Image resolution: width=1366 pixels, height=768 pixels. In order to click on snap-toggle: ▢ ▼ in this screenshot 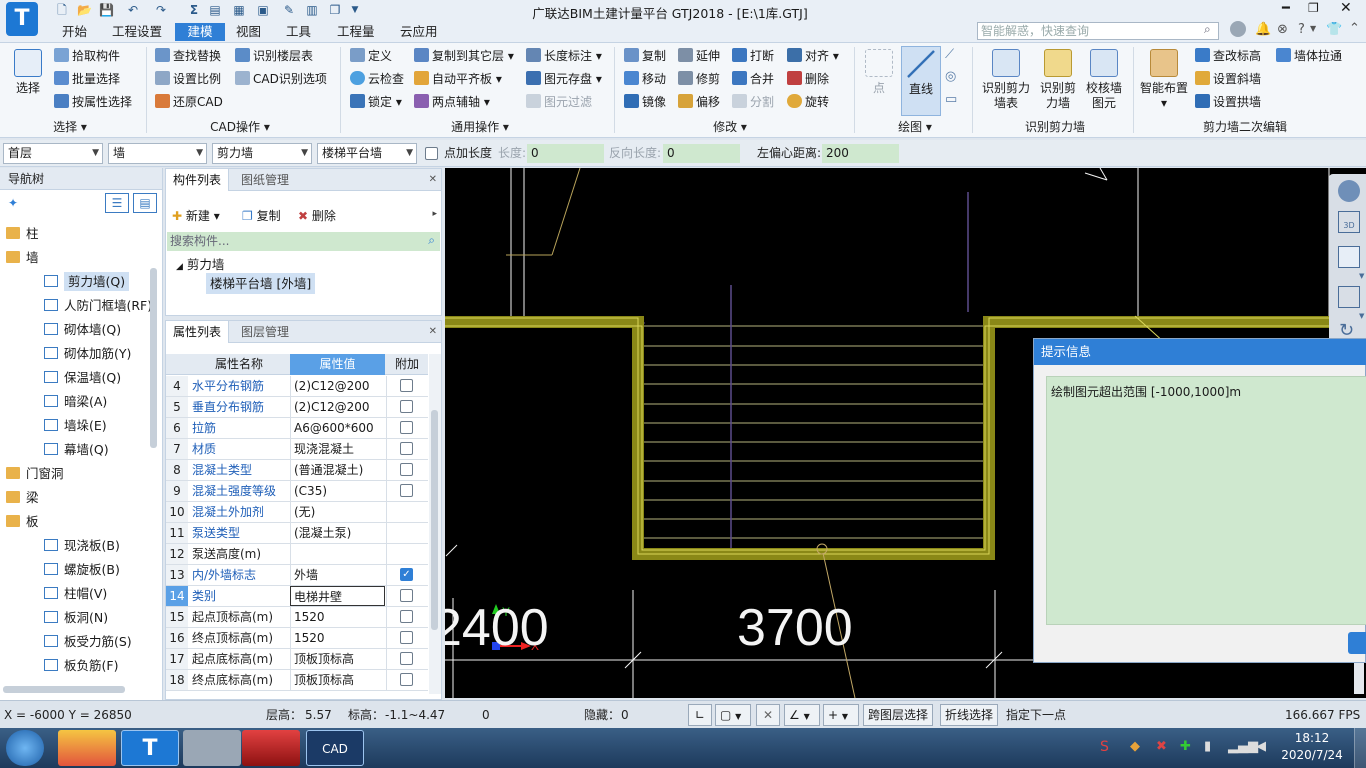, I will do `click(733, 715)`.